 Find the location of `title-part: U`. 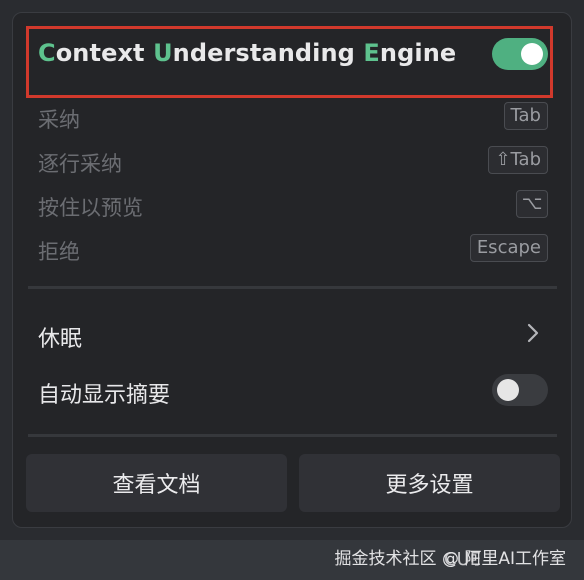

title-part: U is located at coordinates (163, 53).